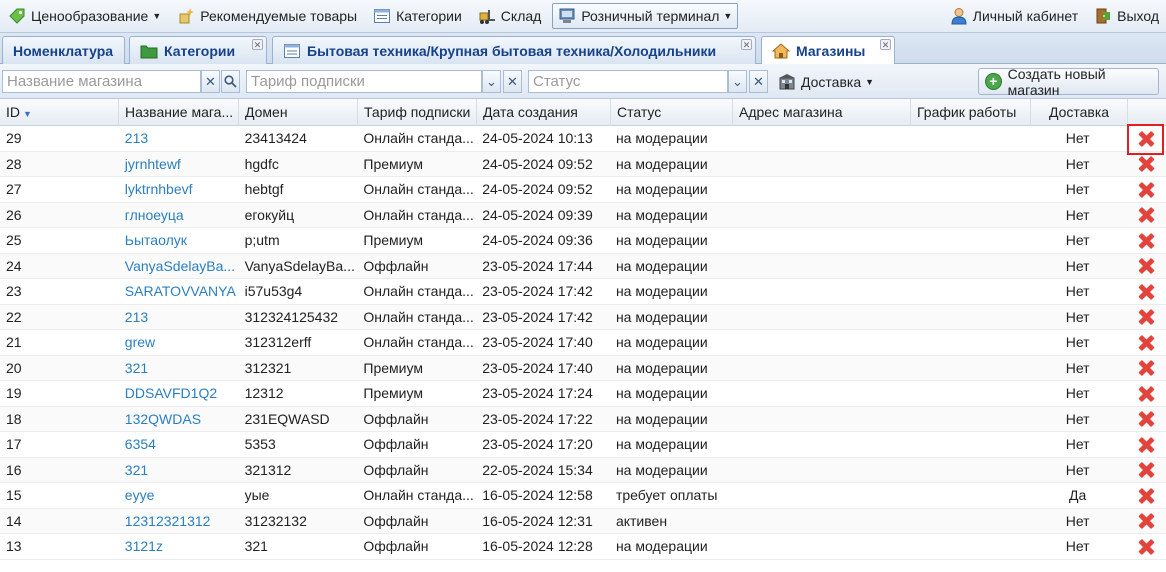 This screenshot has height=572, width=1166. Describe the element at coordinates (298, 112) in the screenshot. I see `column-header-domain: Домен` at that location.